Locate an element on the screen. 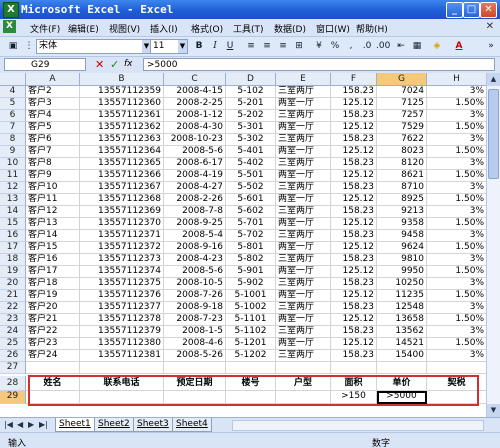  cell-room: 5-1202 is located at coordinates (251, 356).